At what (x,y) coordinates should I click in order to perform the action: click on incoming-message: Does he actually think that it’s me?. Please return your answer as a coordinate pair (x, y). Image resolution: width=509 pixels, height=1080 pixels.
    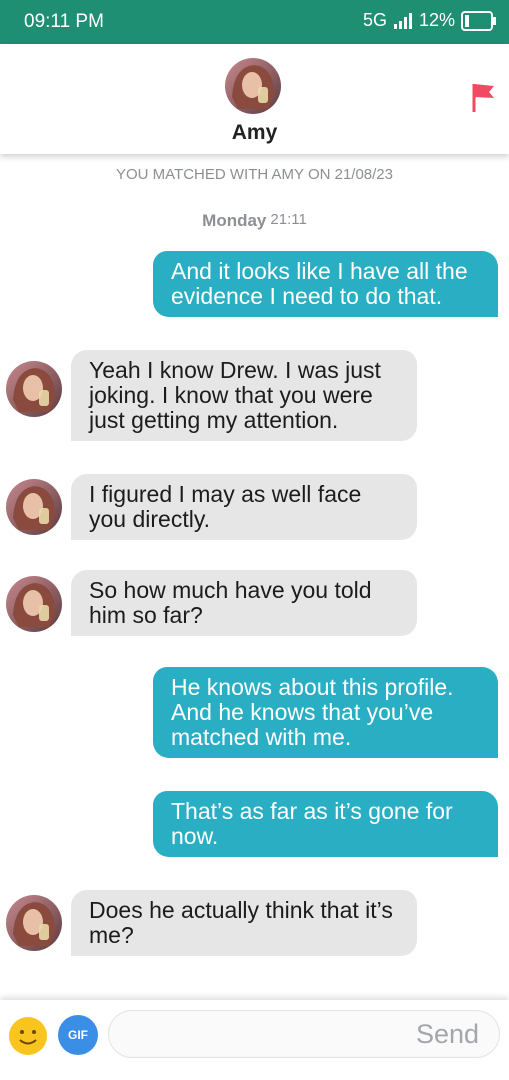
    Looking at the image, I should click on (244, 923).